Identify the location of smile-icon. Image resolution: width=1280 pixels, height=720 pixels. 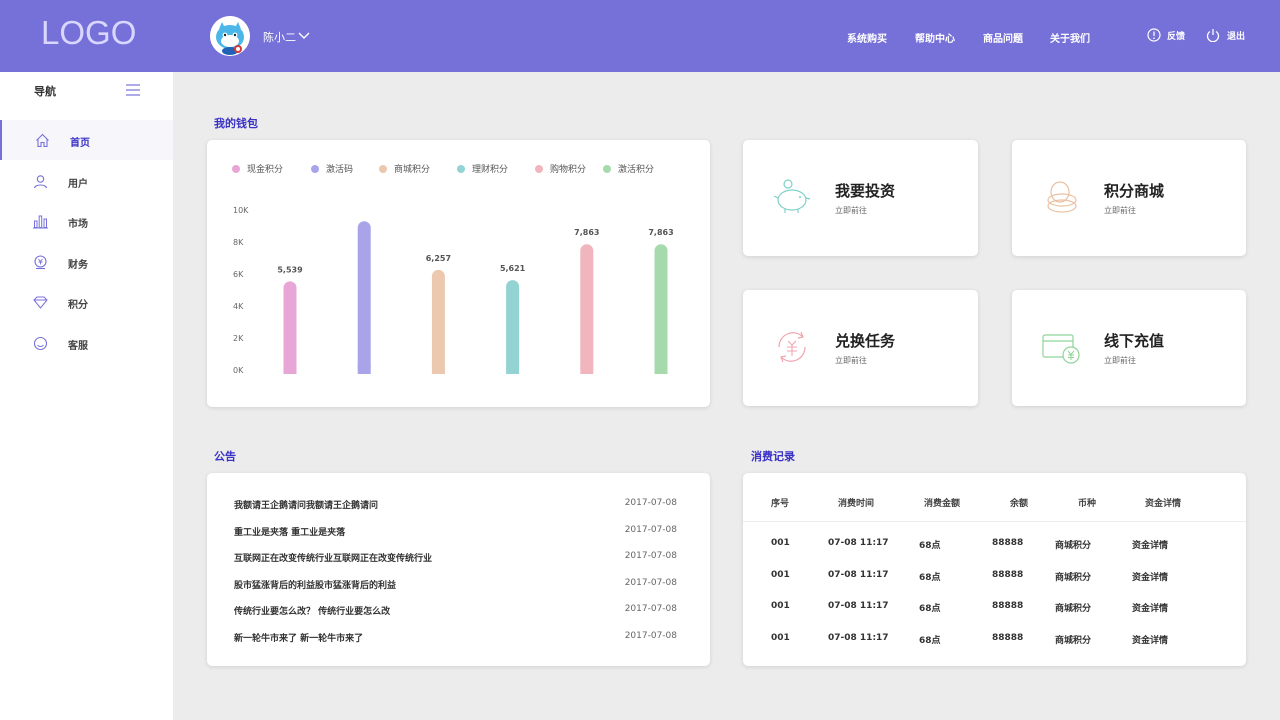
(40, 343).